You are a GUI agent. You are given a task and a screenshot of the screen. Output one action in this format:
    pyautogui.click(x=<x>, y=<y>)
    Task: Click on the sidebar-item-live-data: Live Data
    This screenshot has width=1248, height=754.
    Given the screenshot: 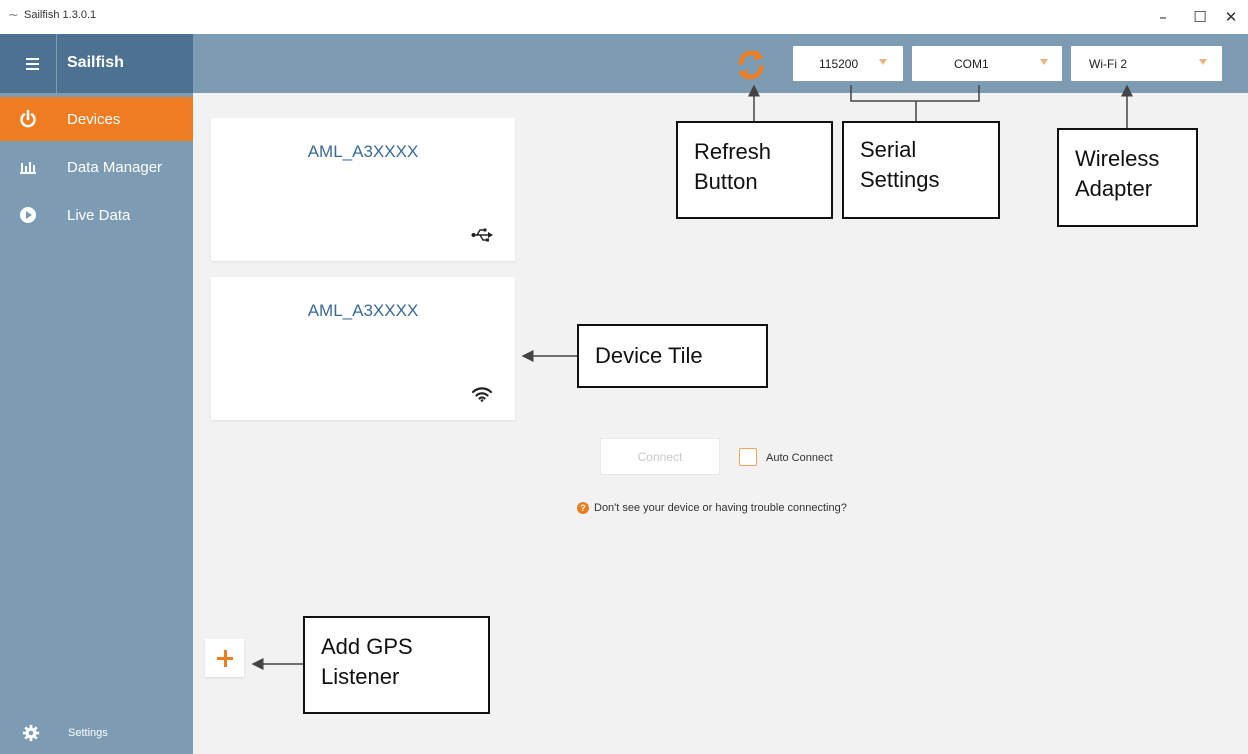 What is the action you would take?
    pyautogui.click(x=96, y=215)
    